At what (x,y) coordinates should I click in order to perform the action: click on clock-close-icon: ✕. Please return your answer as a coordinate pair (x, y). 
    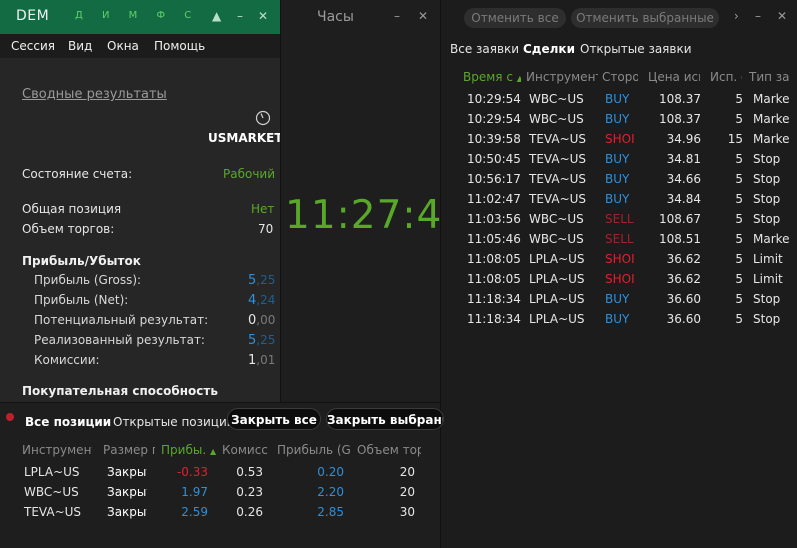
    Looking at the image, I should click on (423, 16).